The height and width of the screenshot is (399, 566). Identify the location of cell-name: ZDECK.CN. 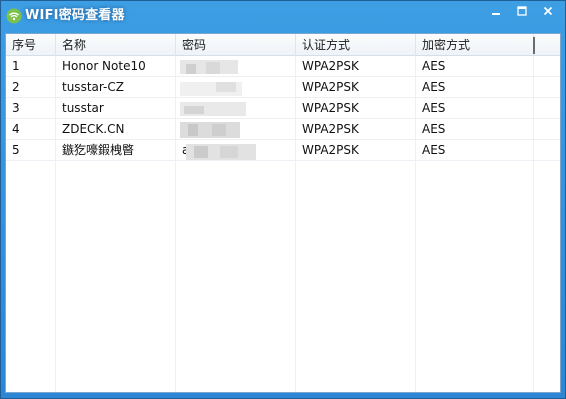
(93, 129).